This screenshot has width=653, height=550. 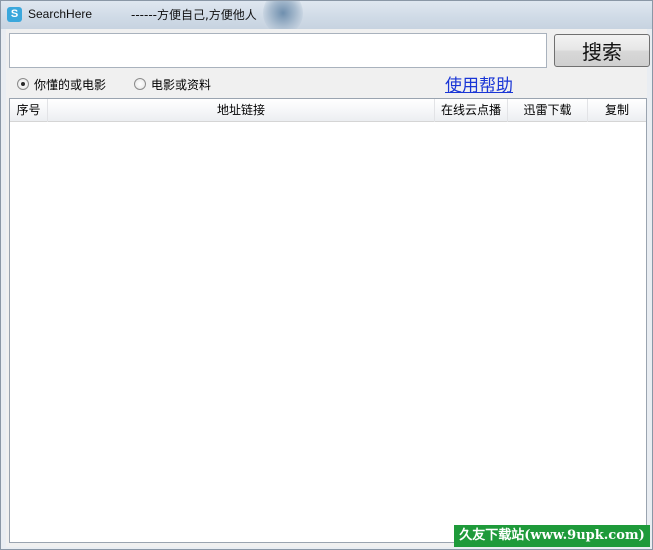 I want to click on radio-label: 电影或资料, so click(x=181, y=84).